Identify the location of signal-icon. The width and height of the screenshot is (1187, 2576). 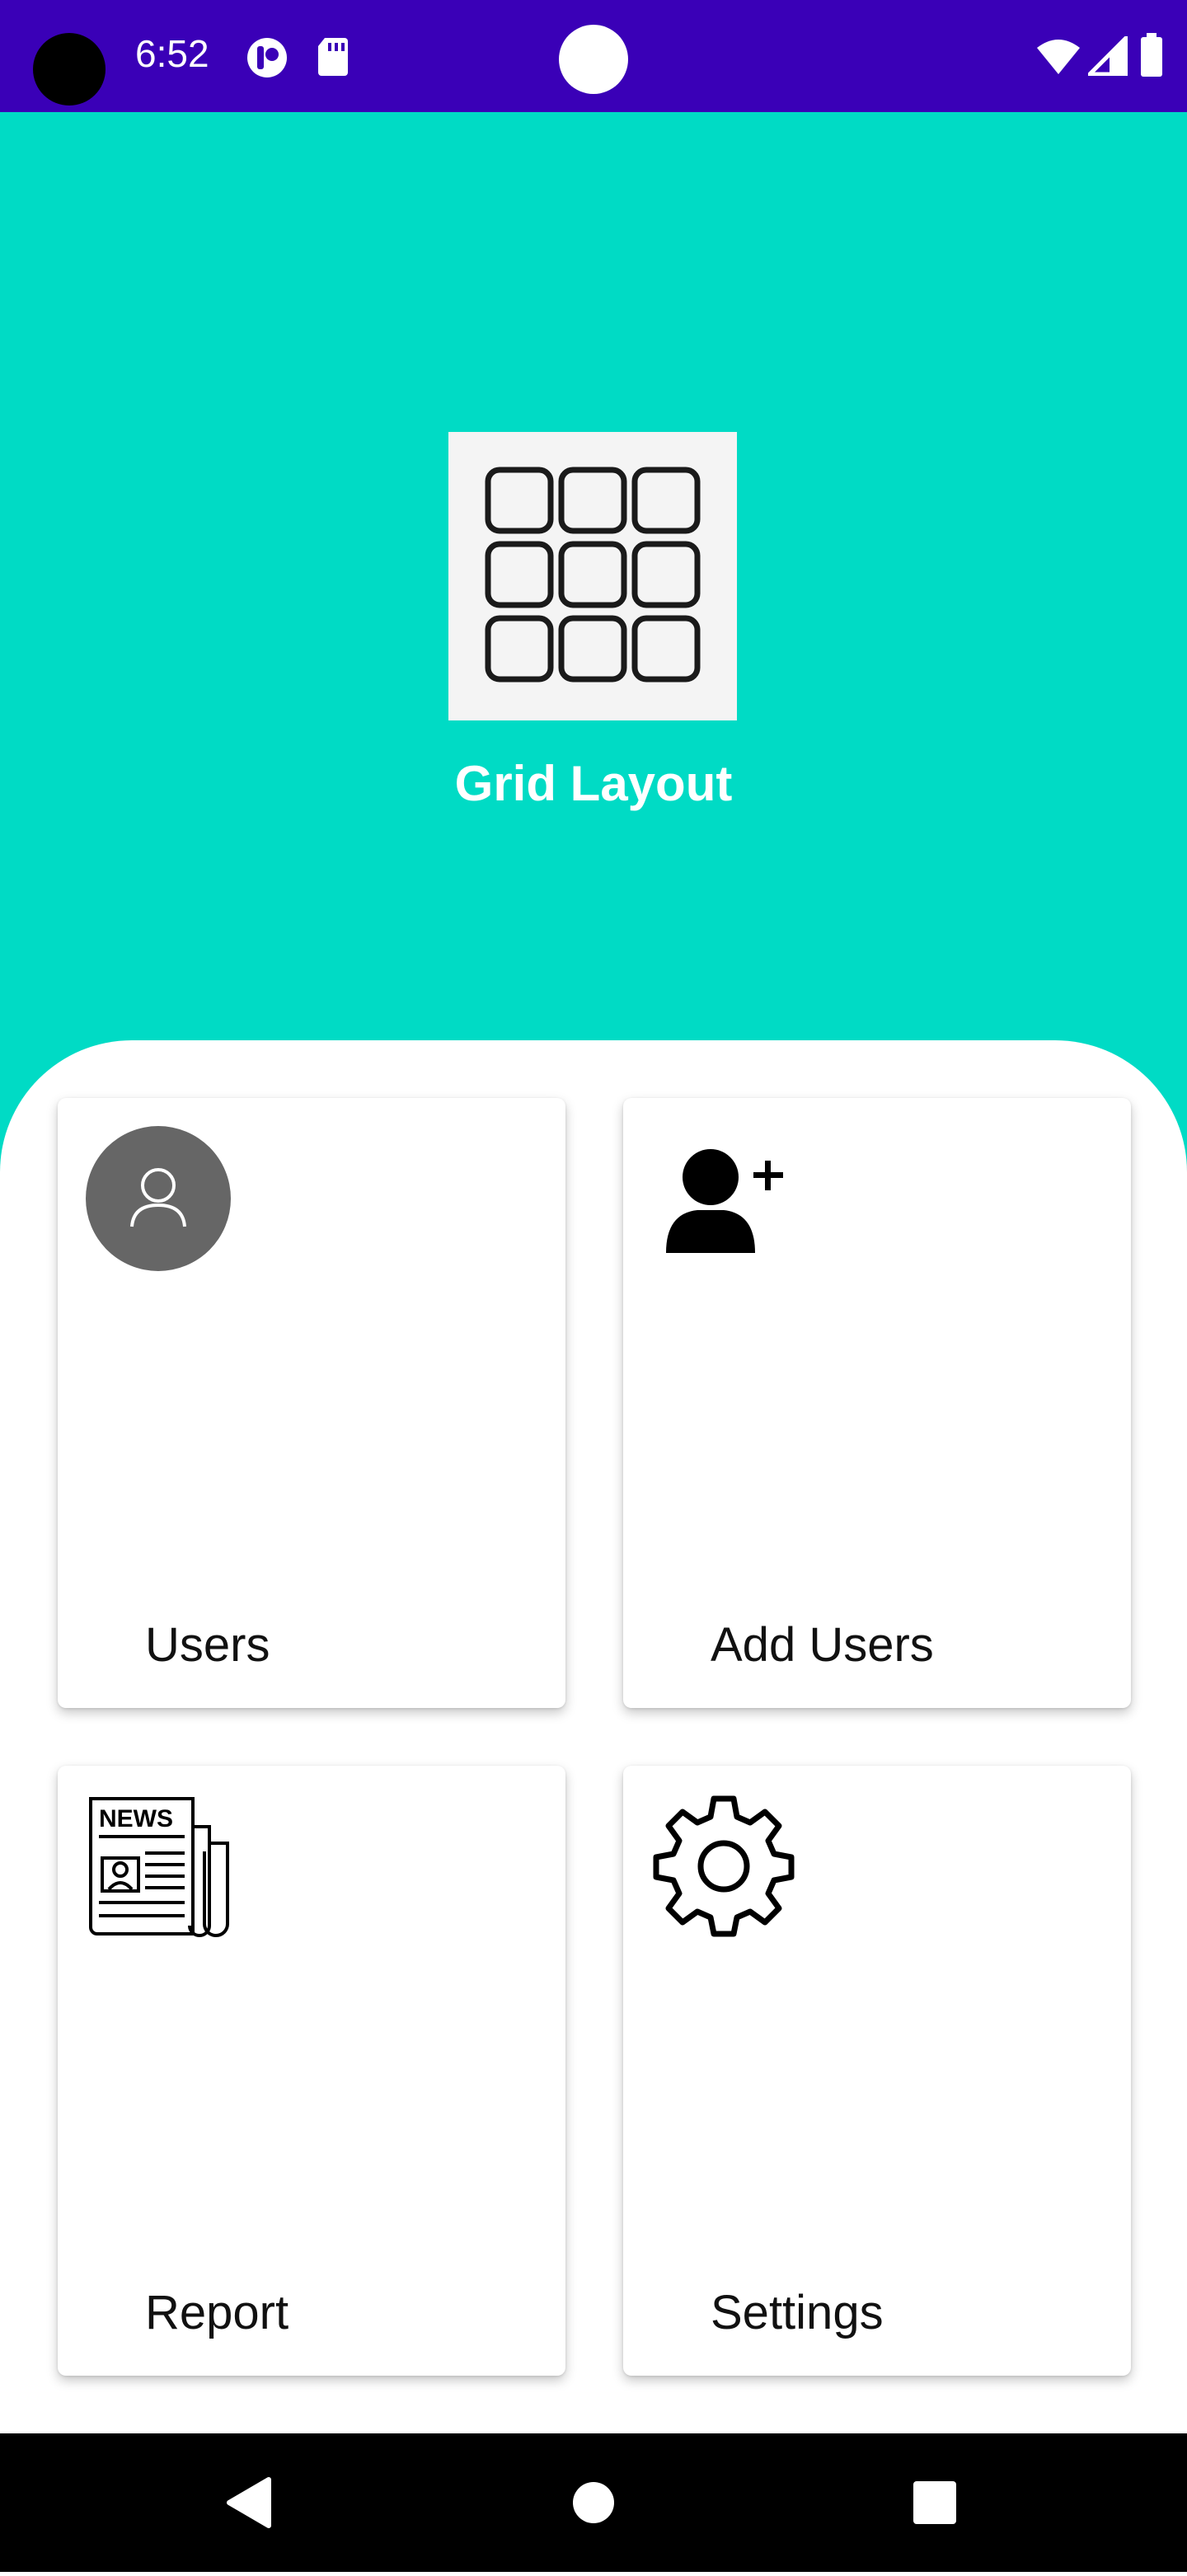
(1108, 56).